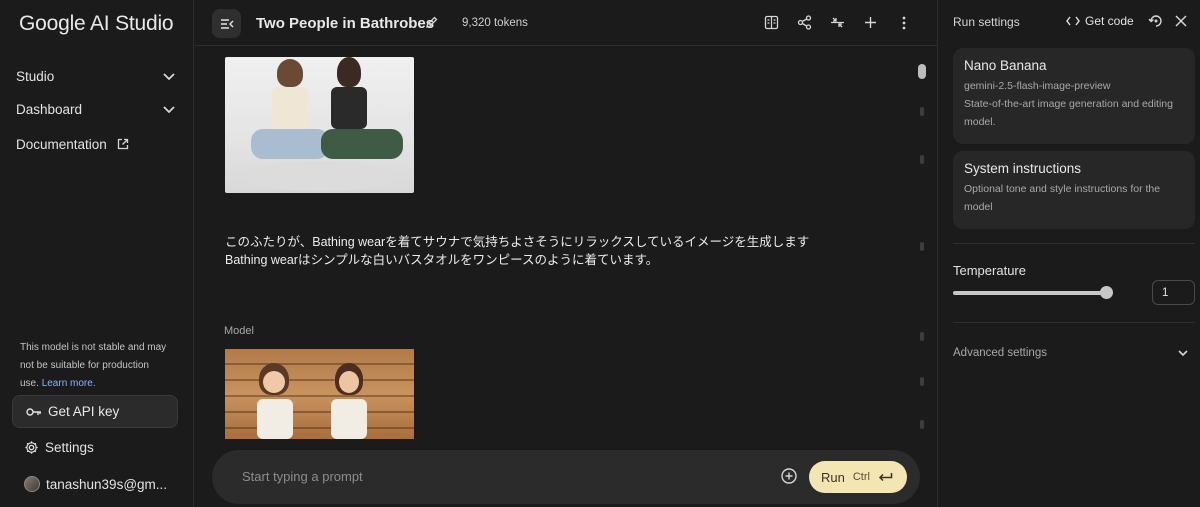 The height and width of the screenshot is (507, 1200). I want to click on key-icon, so click(33, 411).